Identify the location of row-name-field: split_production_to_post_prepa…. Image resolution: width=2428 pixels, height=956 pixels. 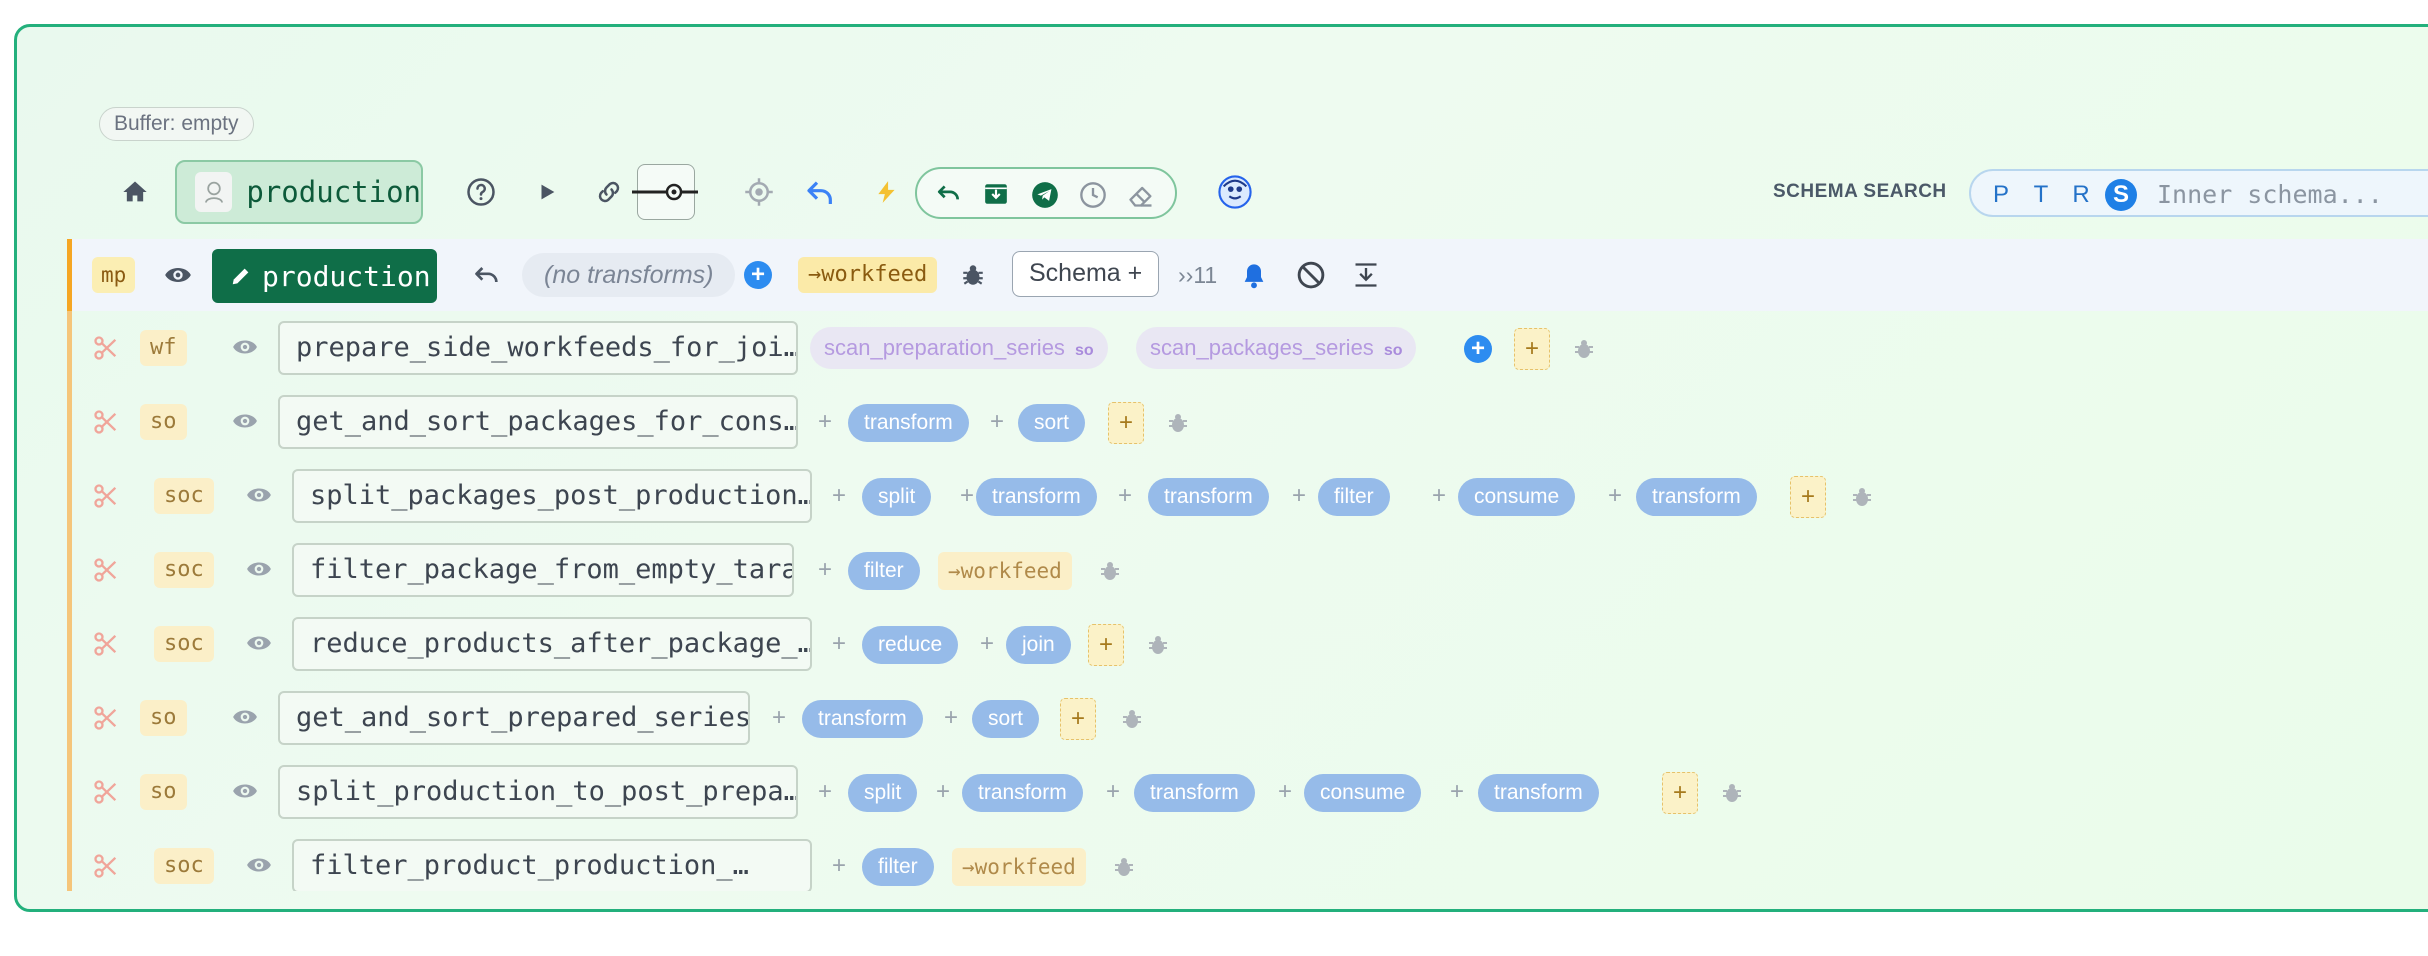
(538, 792).